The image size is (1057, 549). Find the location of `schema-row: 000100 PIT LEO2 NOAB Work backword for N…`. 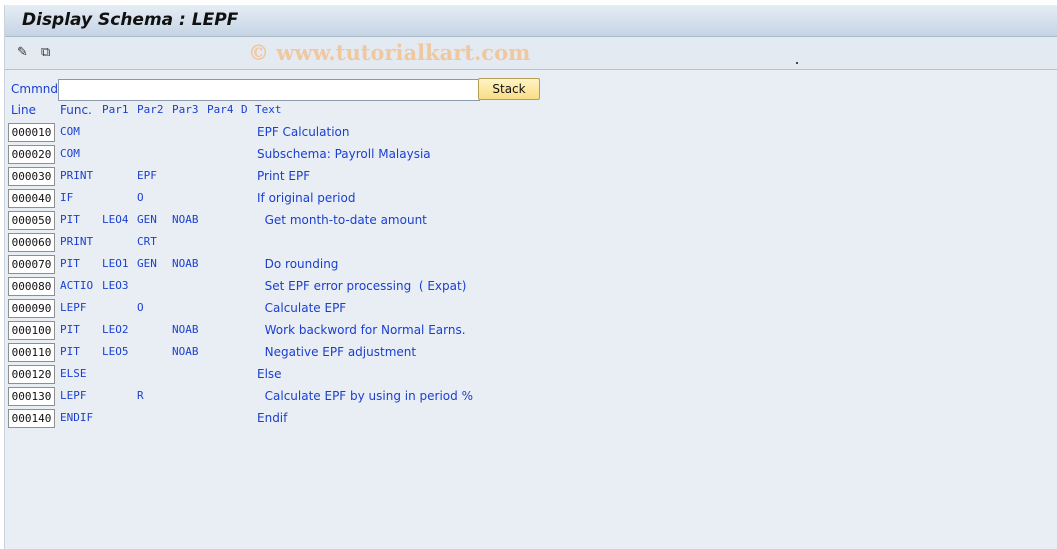

schema-row: 000100 PIT LEO2 NOAB Work backword for N… is located at coordinates (531, 331).